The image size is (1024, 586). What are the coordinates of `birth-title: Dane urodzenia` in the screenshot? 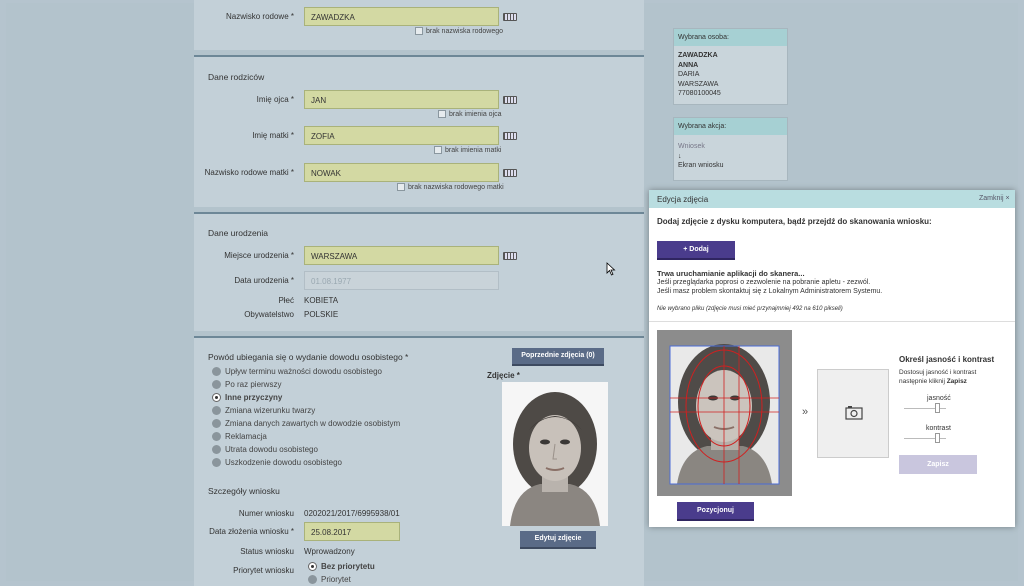 It's located at (238, 233).